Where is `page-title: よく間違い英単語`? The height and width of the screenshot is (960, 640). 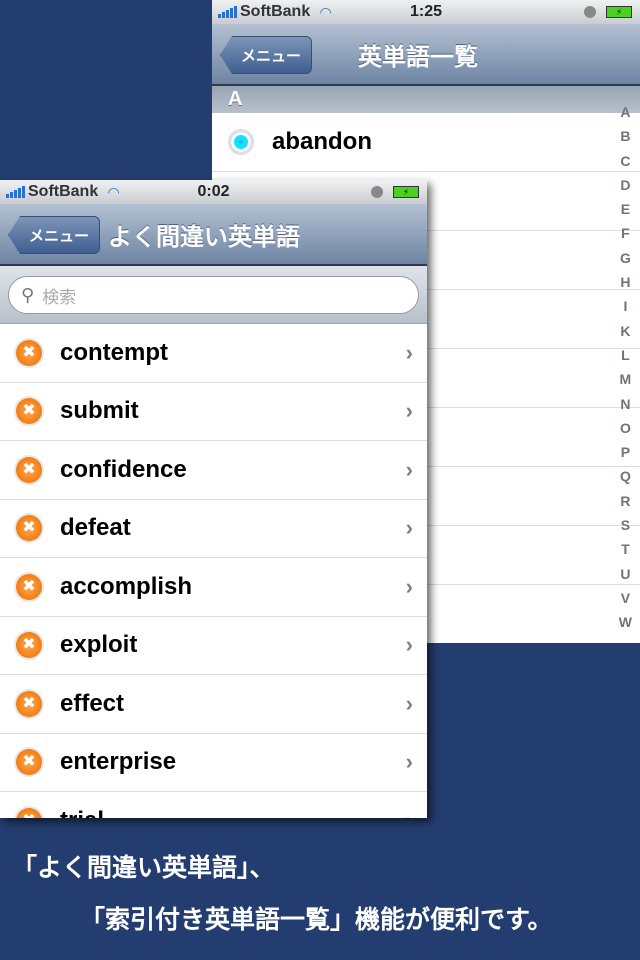 page-title: よく間違い英単語 is located at coordinates (204, 237).